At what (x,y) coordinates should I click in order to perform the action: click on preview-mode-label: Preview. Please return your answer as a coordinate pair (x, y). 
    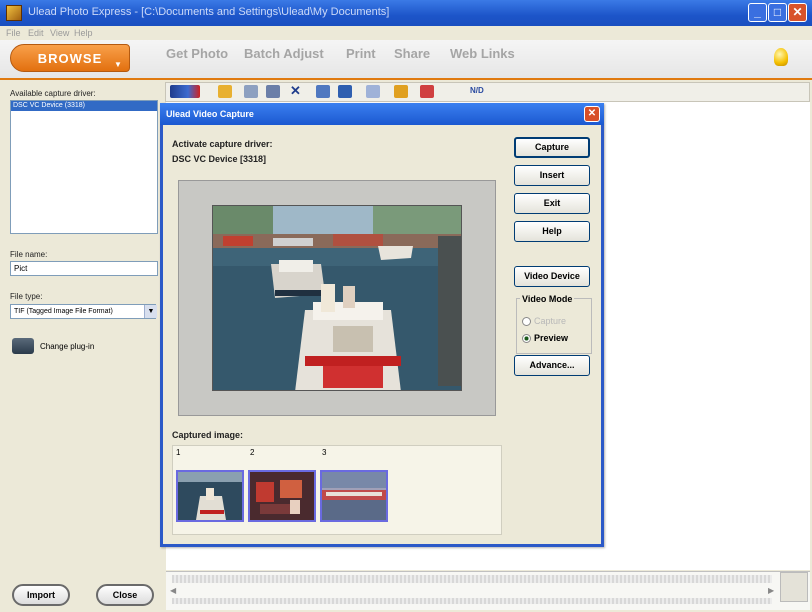
    Looking at the image, I should click on (551, 338).